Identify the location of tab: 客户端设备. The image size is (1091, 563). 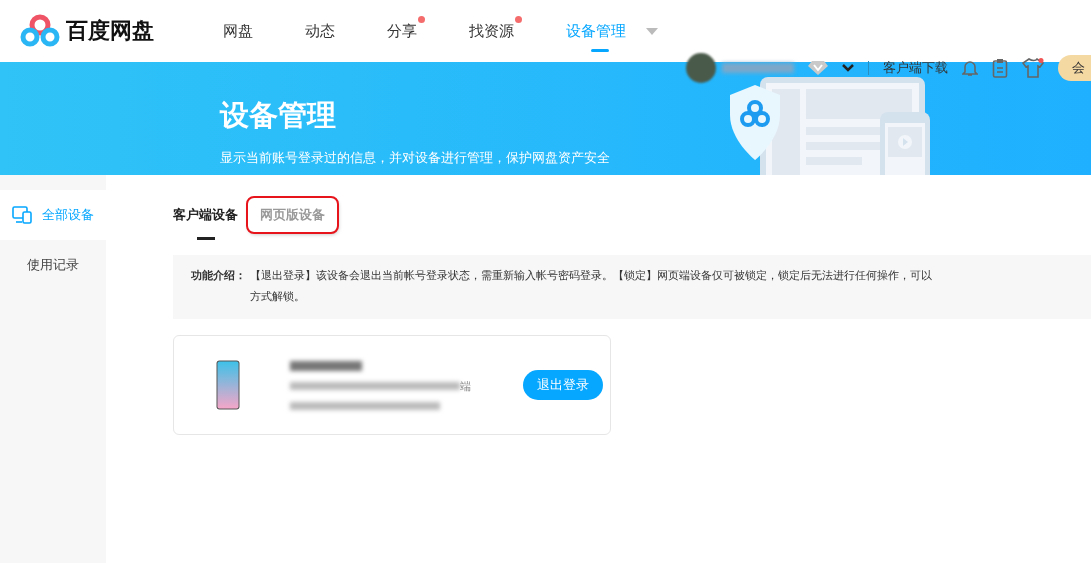
(205, 223).